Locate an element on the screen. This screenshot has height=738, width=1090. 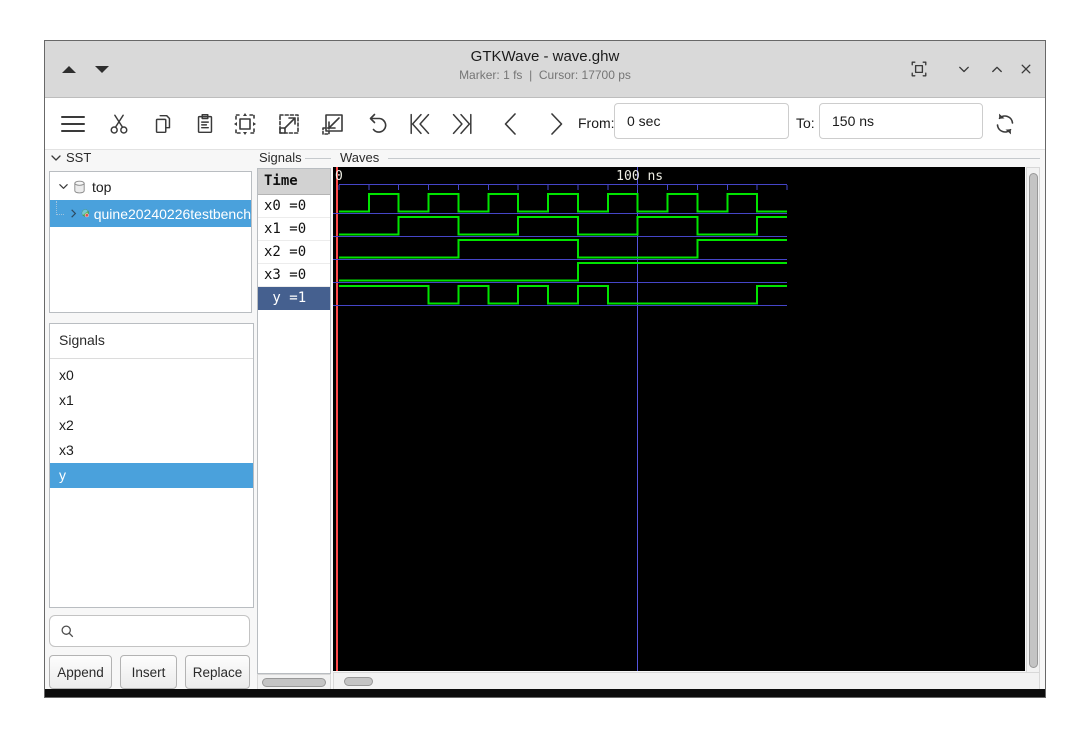
time-header: Time is located at coordinates (294, 182).